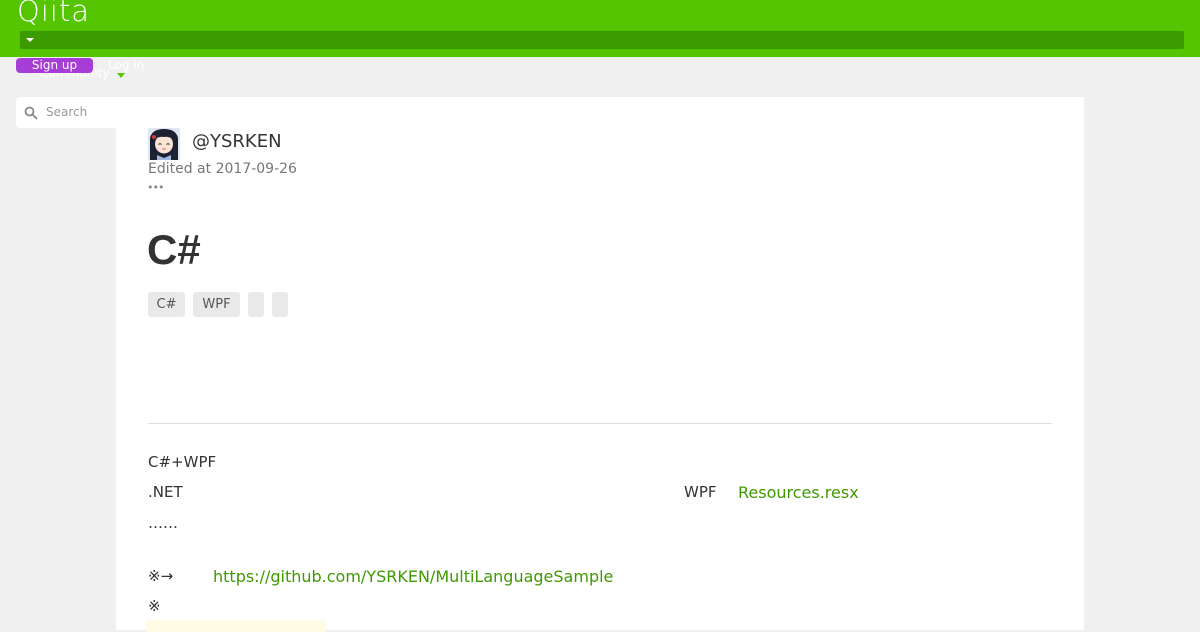 This screenshot has width=1200, height=632. What do you see at coordinates (182, 462) in the screenshot?
I see `paragraph-line: C#+WPF` at bounding box center [182, 462].